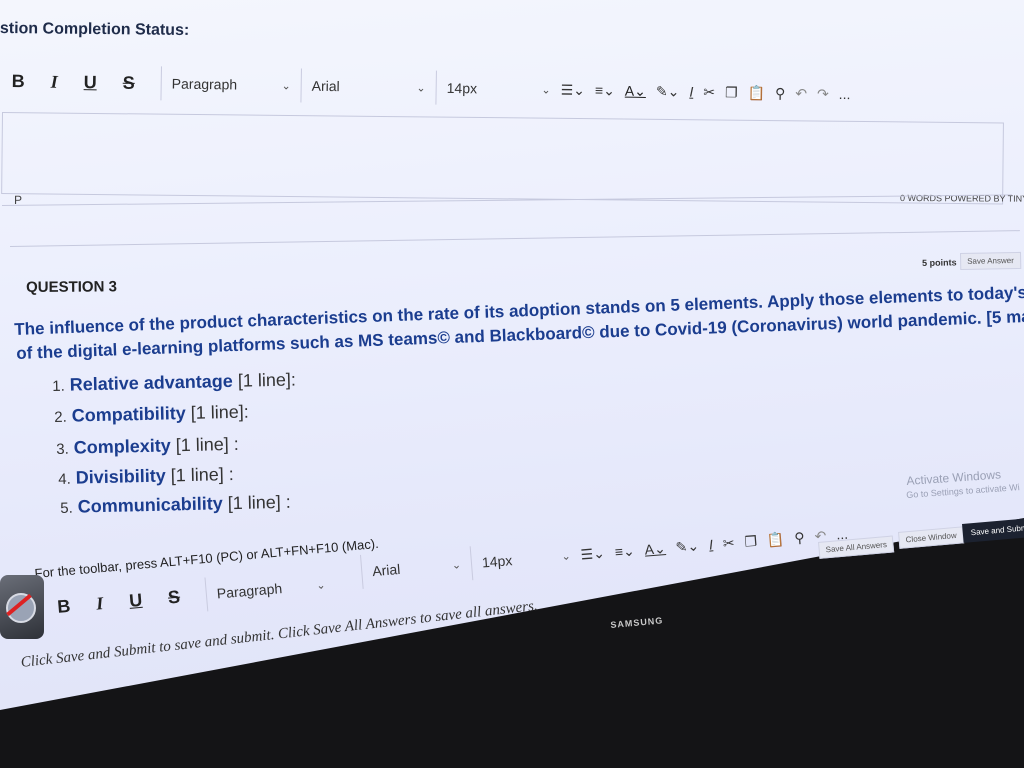 Image resolution: width=1024 pixels, height=768 pixels. Describe the element at coordinates (95, 29) in the screenshot. I see `section-title: stion Completion Status:` at that location.